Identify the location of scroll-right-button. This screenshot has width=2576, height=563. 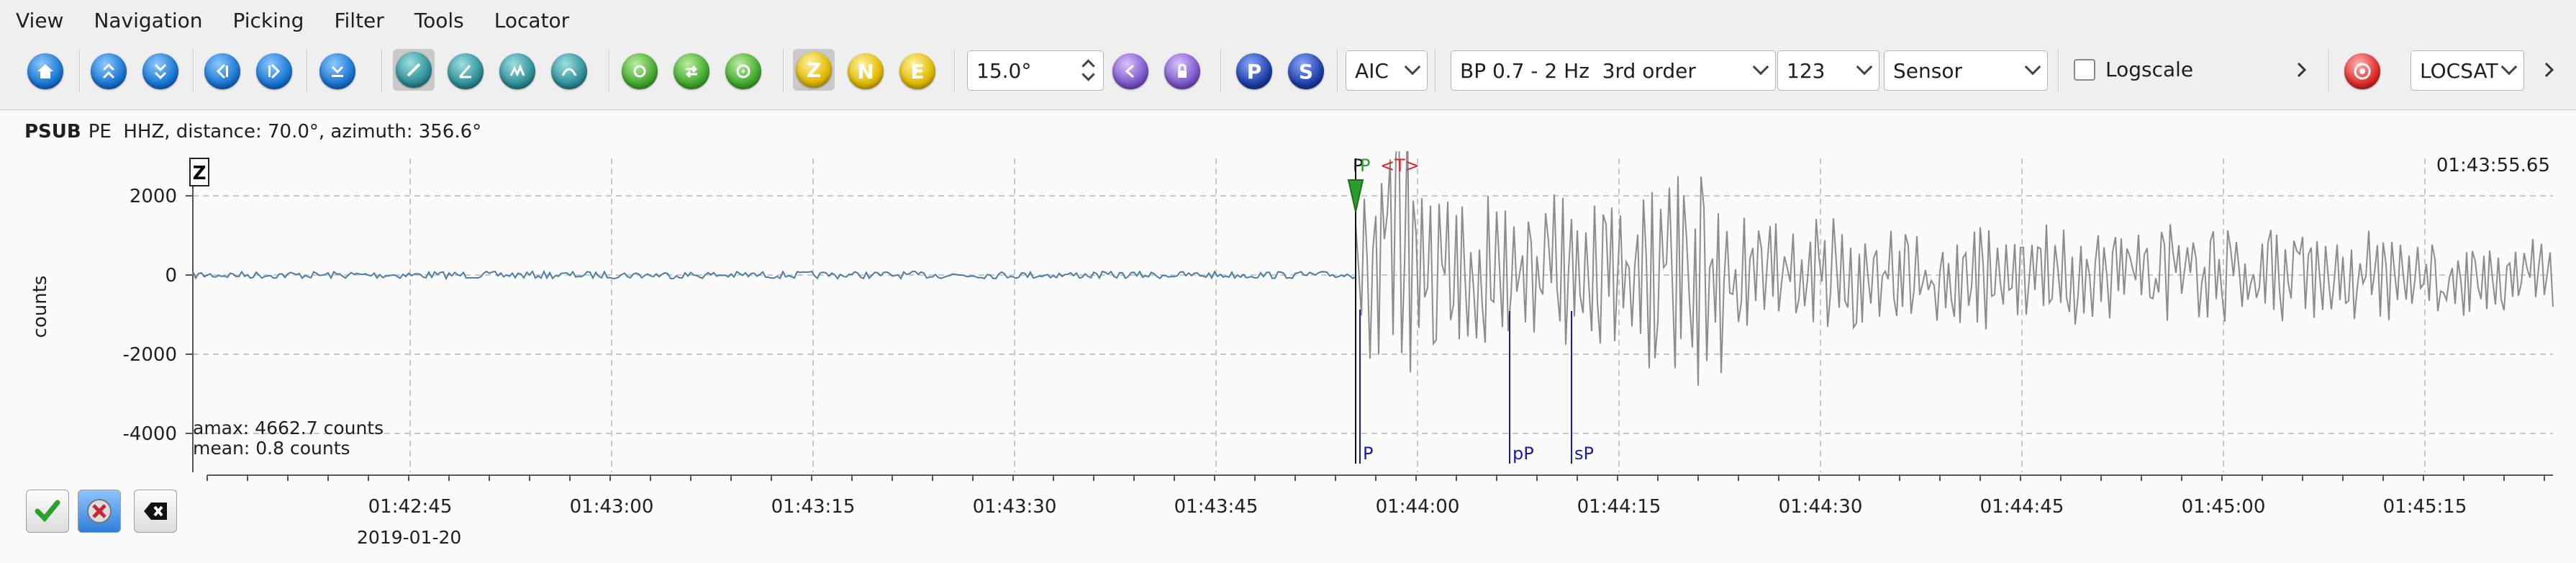
(274, 71).